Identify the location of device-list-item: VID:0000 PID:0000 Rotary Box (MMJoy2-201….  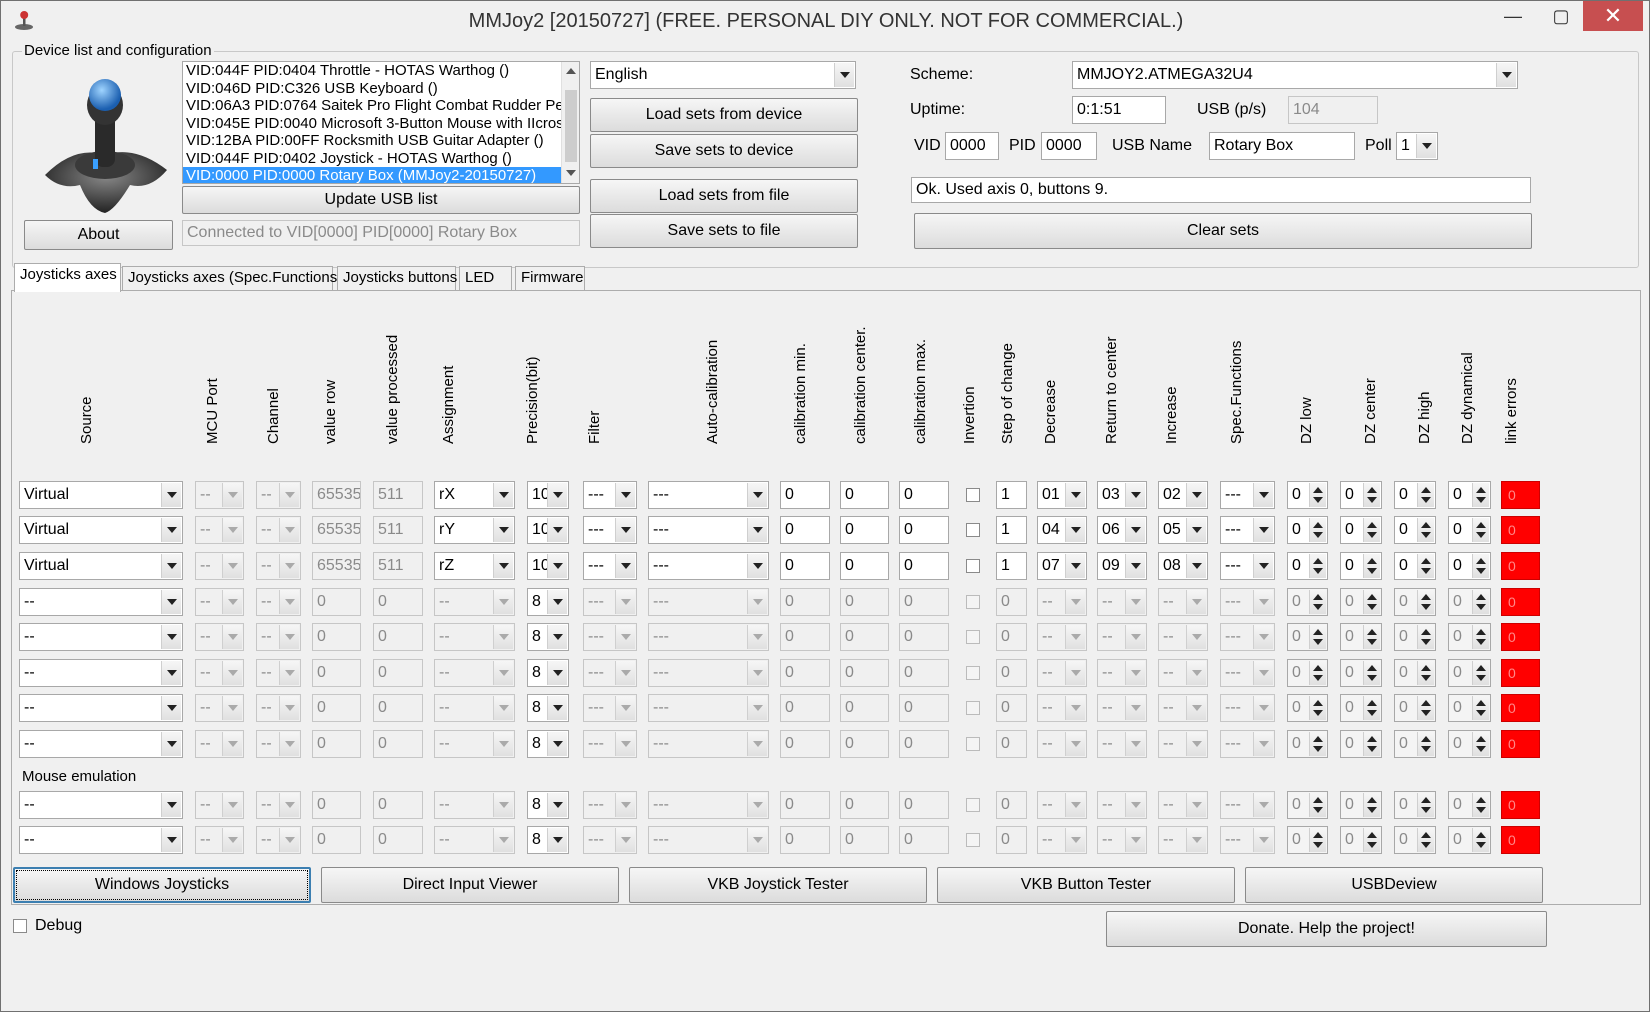
(372, 175).